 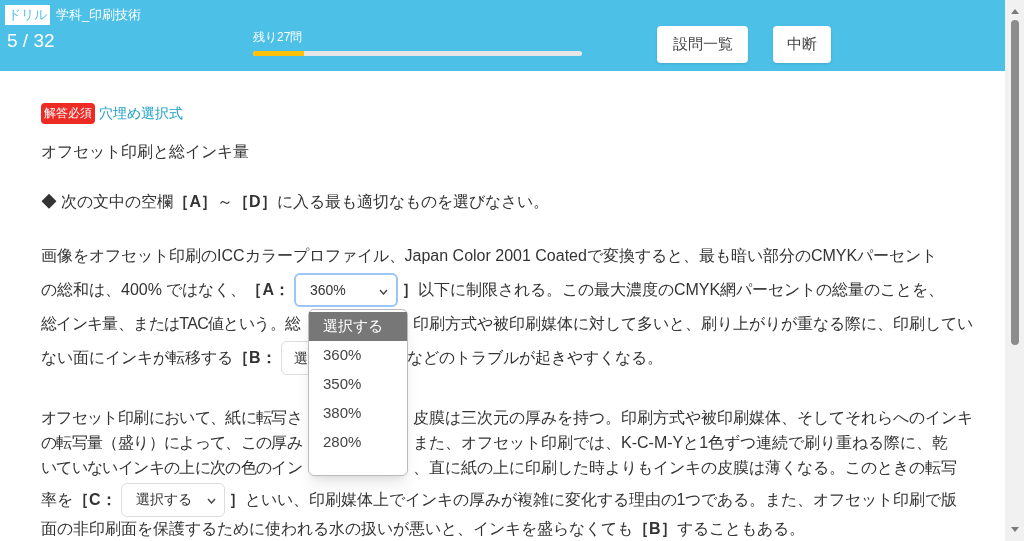 What do you see at coordinates (31, 41) in the screenshot?
I see `question-counter: 5 / 32` at bounding box center [31, 41].